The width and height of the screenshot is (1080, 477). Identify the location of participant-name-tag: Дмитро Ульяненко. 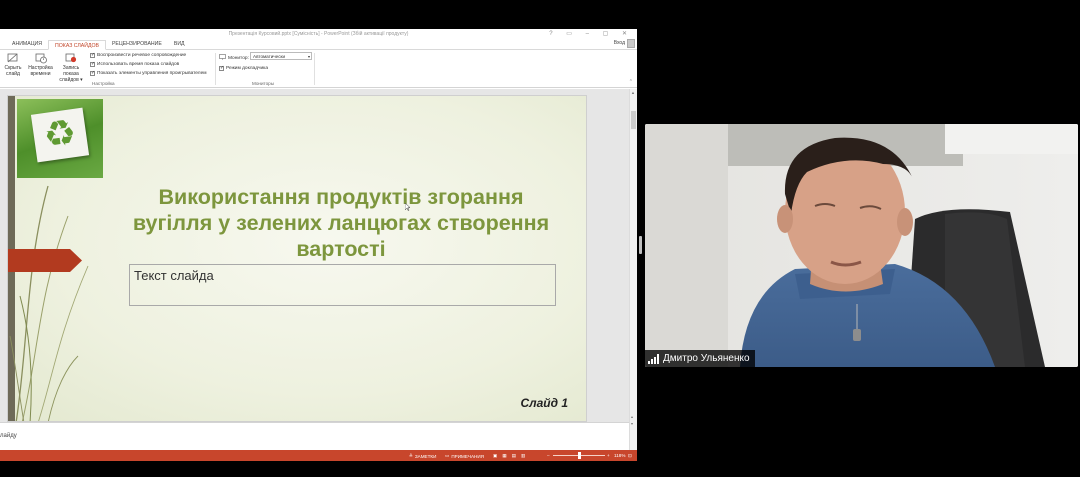
(700, 358).